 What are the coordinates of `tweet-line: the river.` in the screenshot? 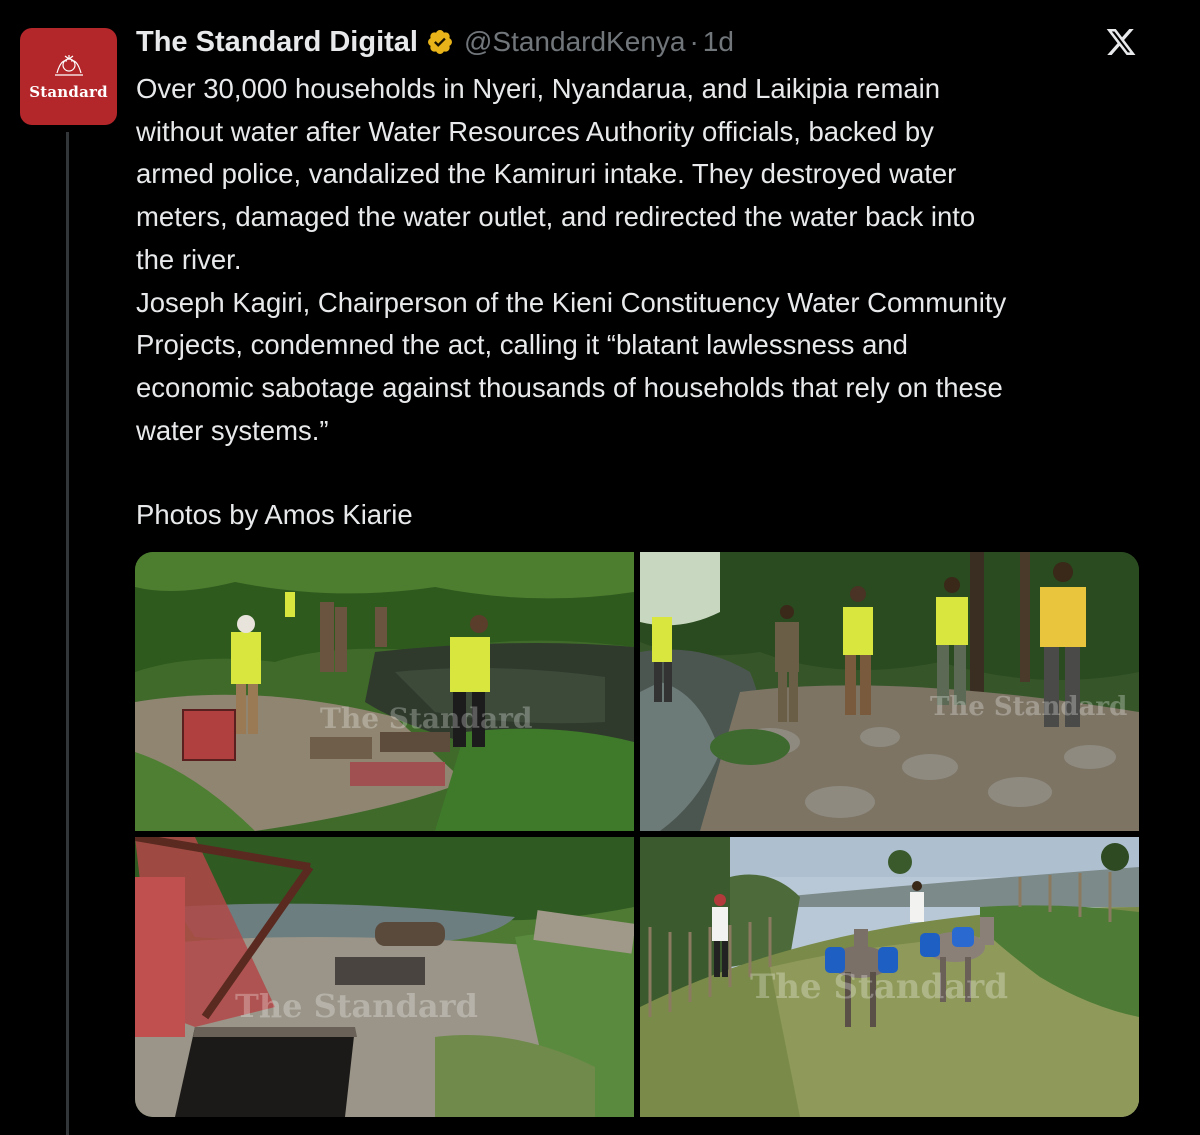 It's located at (189, 259).